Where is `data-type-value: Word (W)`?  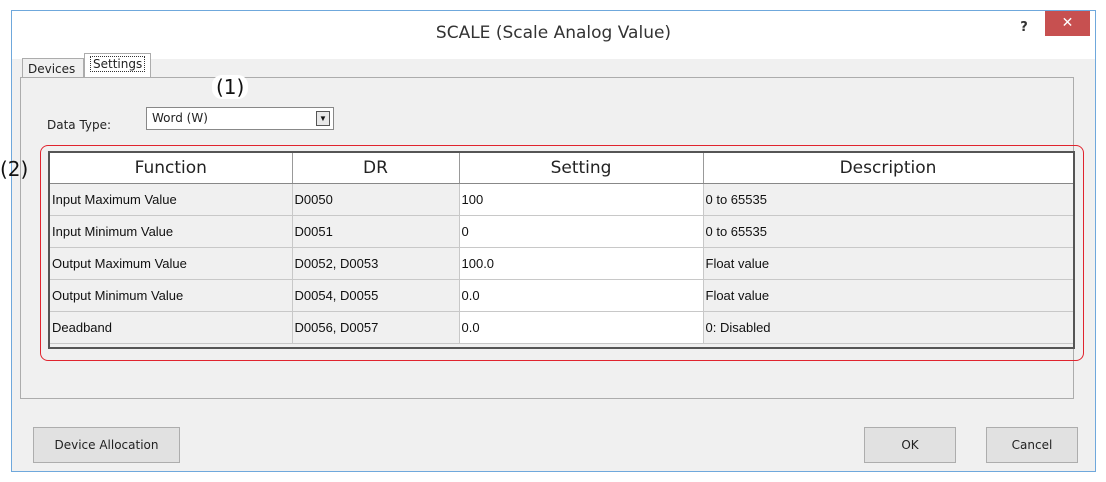 data-type-value: Word (W) is located at coordinates (180, 118).